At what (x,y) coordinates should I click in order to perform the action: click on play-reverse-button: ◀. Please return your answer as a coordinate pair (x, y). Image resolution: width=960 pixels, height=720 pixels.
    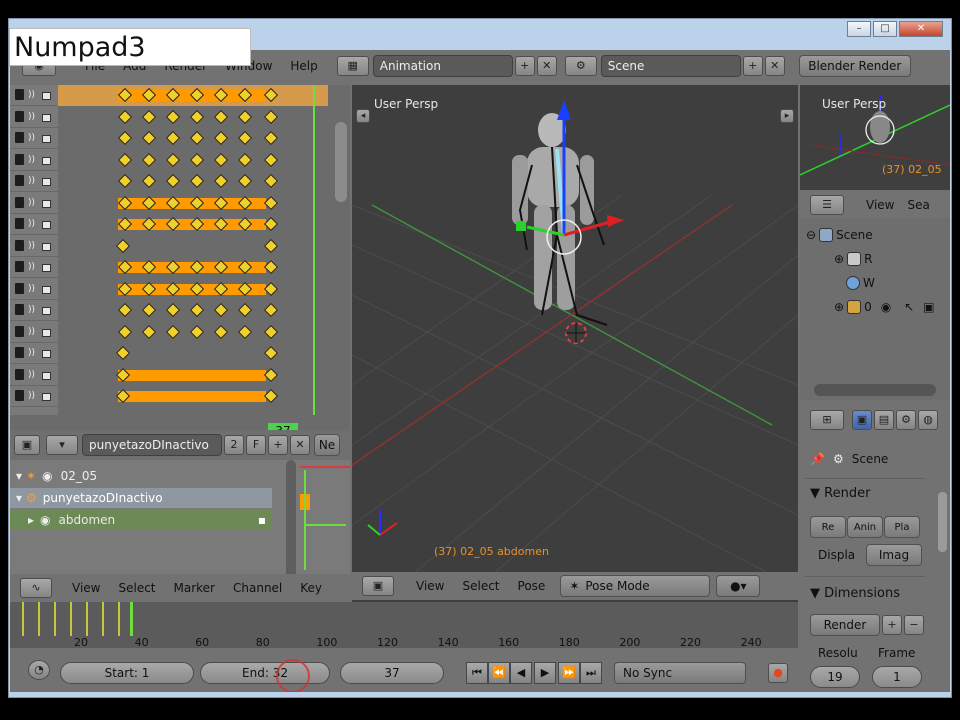
    Looking at the image, I should click on (521, 673).